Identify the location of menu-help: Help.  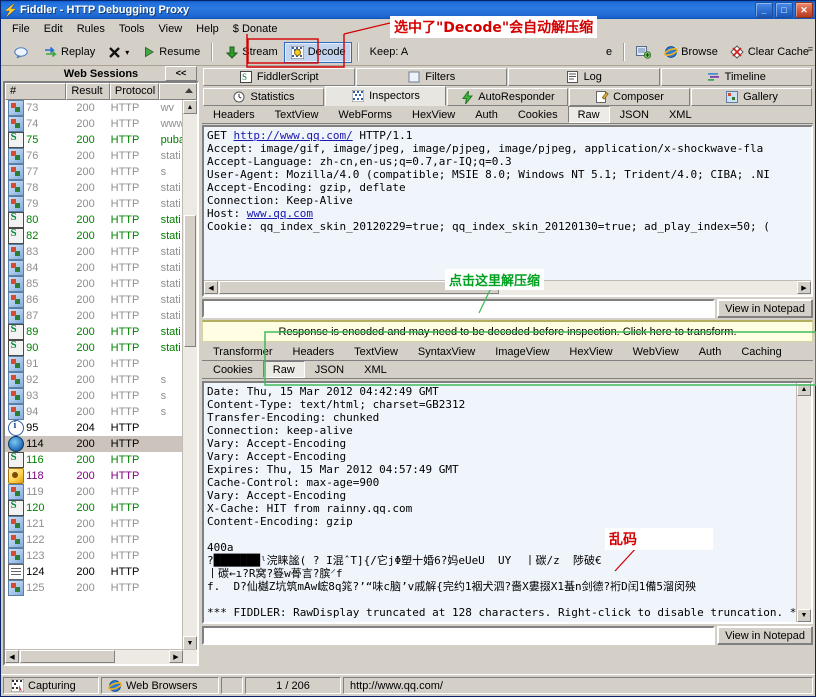
(207, 29).